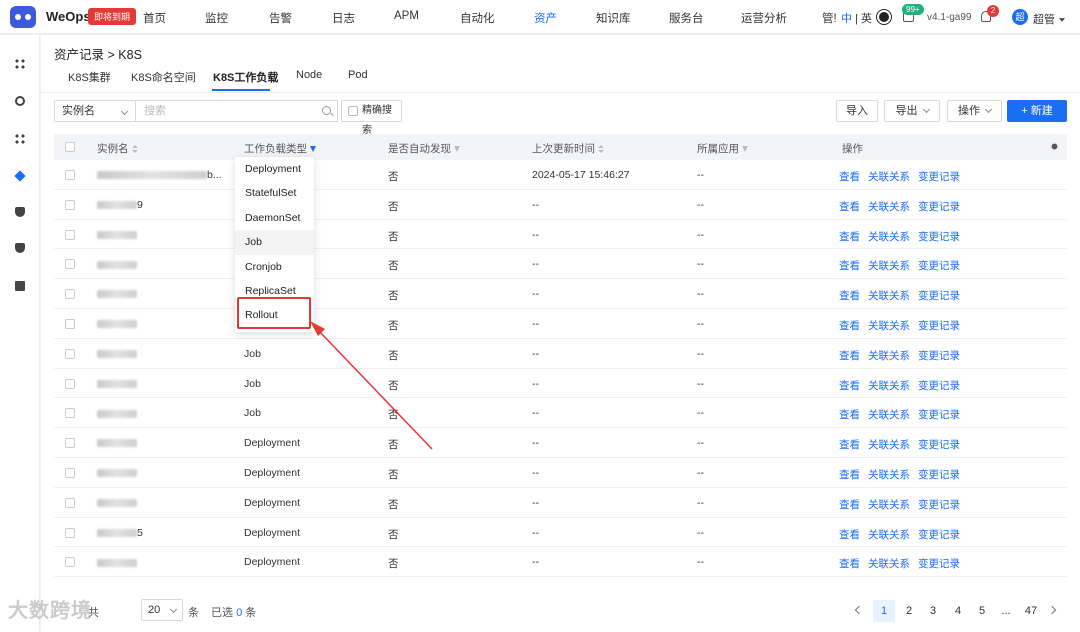  What do you see at coordinates (1020, 17) in the screenshot?
I see `avatar: 超` at bounding box center [1020, 17].